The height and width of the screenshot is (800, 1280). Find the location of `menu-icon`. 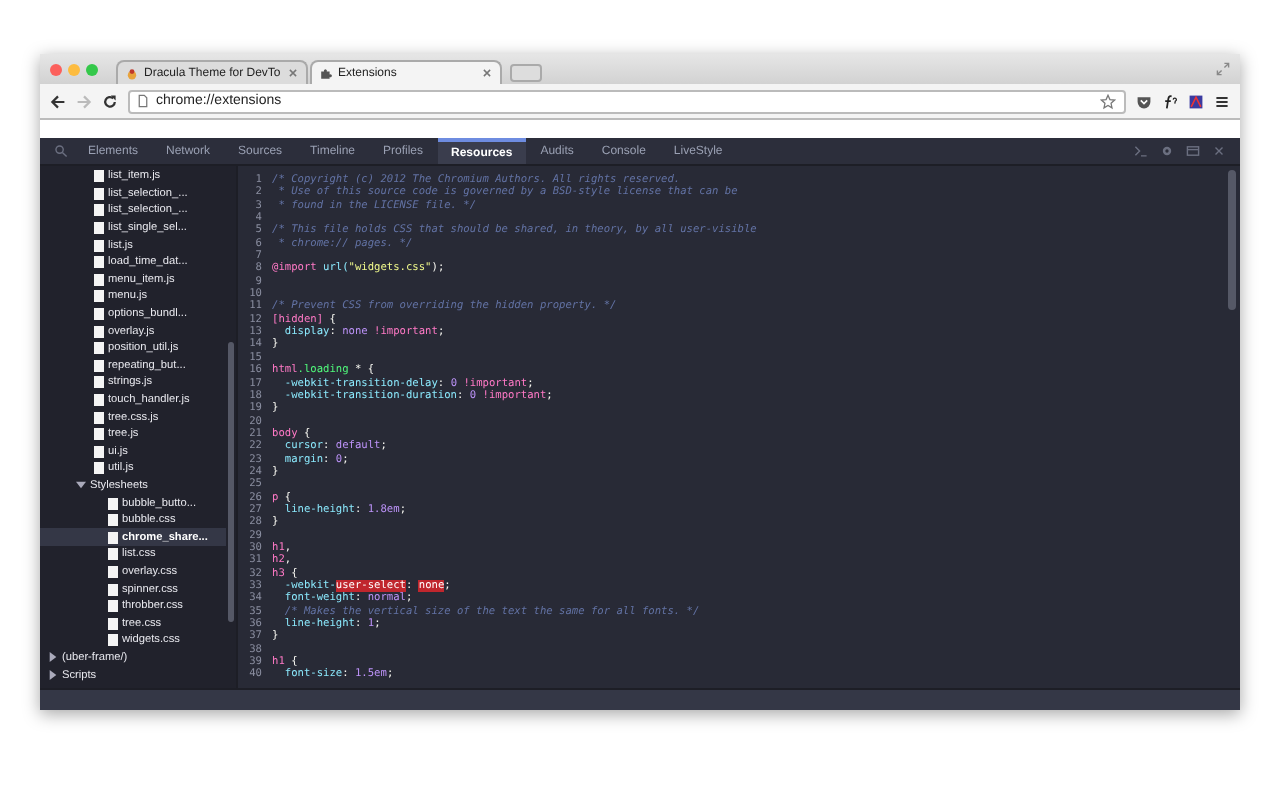

menu-icon is located at coordinates (1222, 101).